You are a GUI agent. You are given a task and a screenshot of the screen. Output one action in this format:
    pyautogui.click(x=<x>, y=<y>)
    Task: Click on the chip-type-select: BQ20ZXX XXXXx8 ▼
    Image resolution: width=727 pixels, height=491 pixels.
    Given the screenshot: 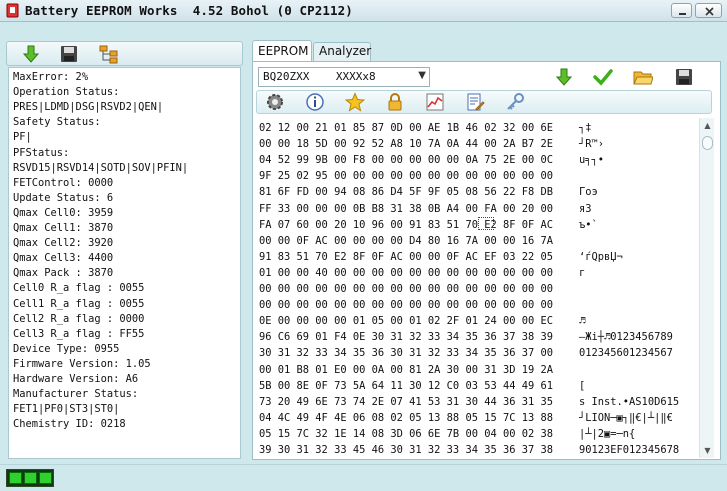 What is the action you would take?
    pyautogui.click(x=344, y=77)
    